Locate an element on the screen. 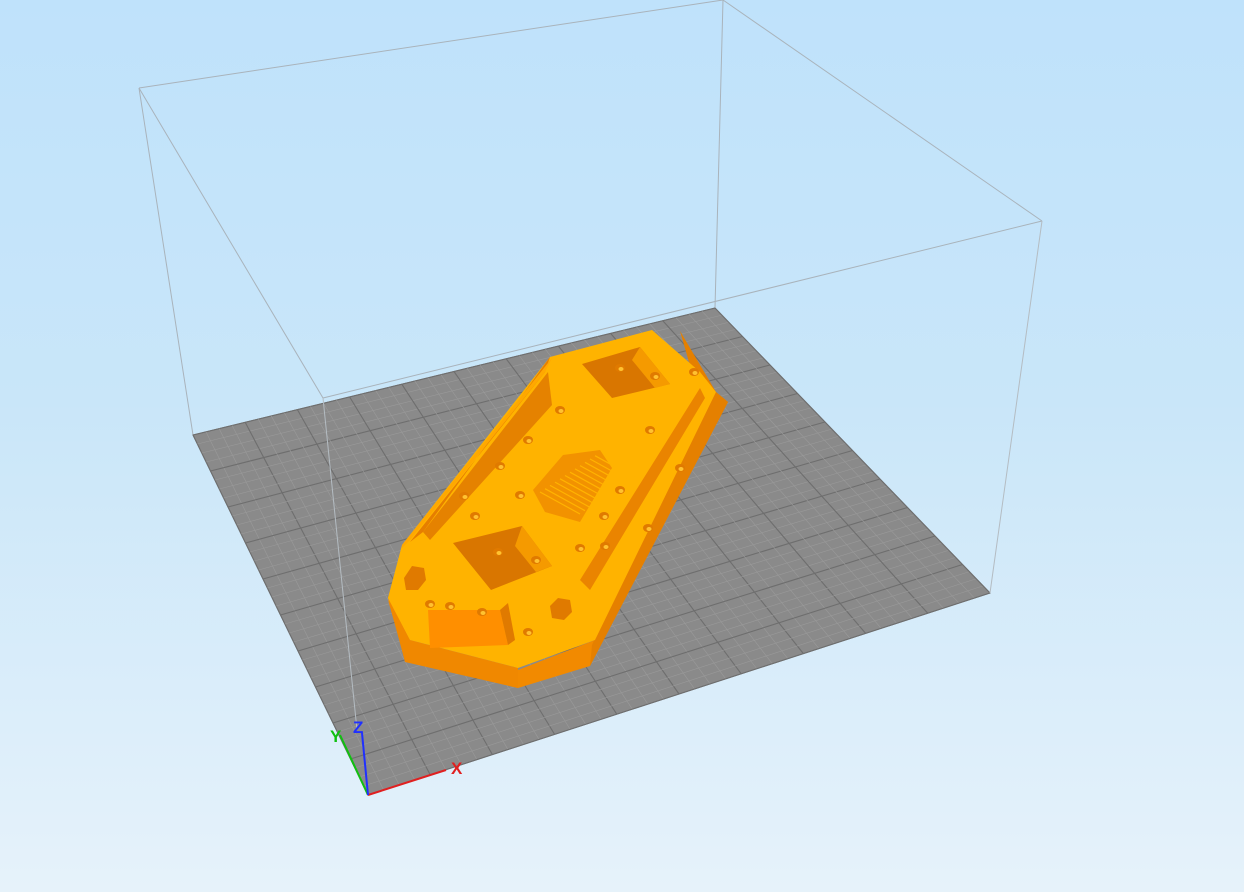  model-front-tab is located at coordinates (468, 629).